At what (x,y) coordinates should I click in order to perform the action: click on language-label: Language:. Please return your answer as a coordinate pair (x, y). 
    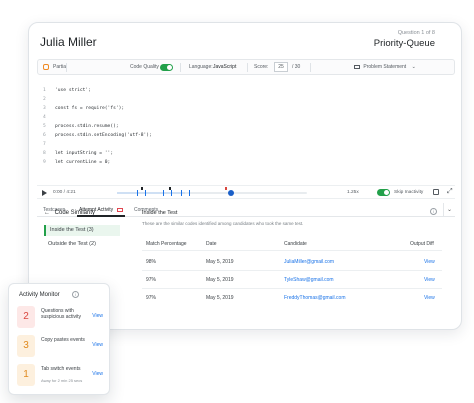
    Looking at the image, I should click on (201, 67).